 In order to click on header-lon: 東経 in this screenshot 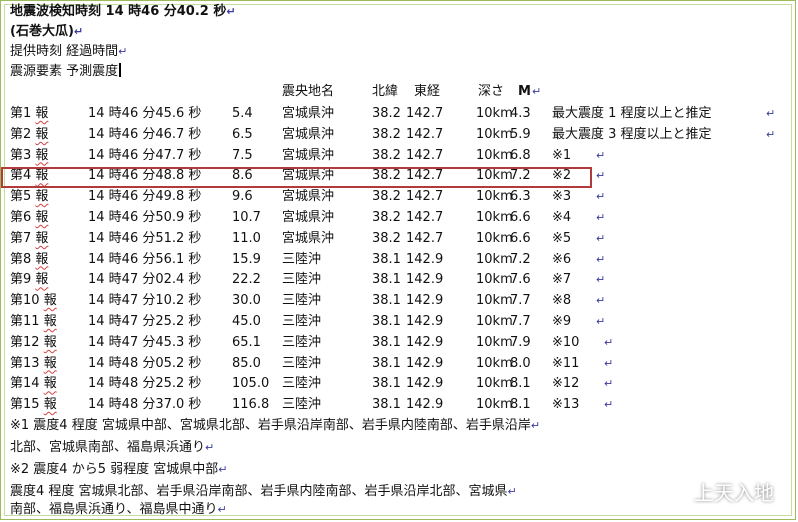, I will do `click(427, 91)`.